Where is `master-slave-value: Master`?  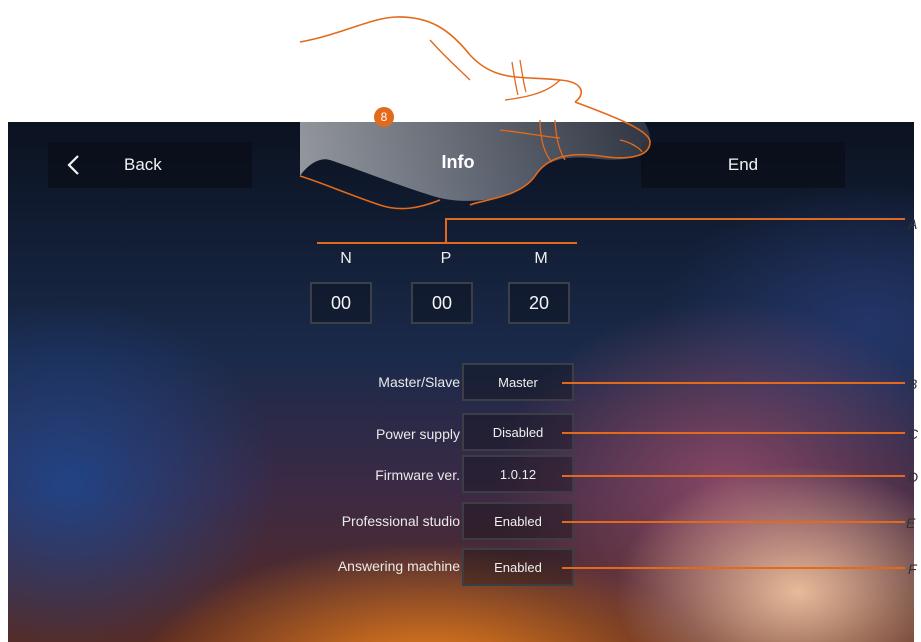 master-slave-value: Master is located at coordinates (518, 382).